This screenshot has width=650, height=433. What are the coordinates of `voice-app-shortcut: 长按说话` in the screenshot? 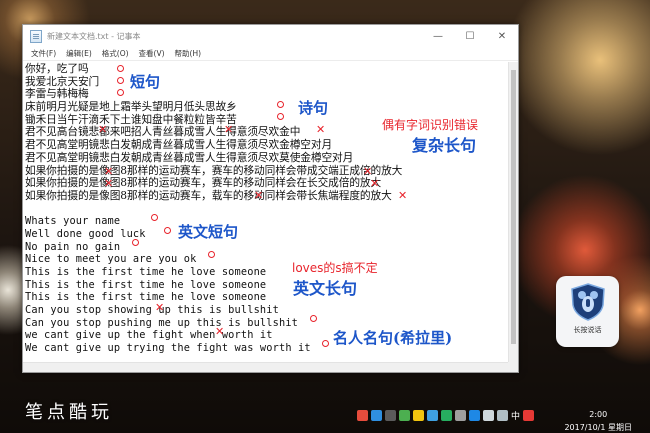 It's located at (587, 311).